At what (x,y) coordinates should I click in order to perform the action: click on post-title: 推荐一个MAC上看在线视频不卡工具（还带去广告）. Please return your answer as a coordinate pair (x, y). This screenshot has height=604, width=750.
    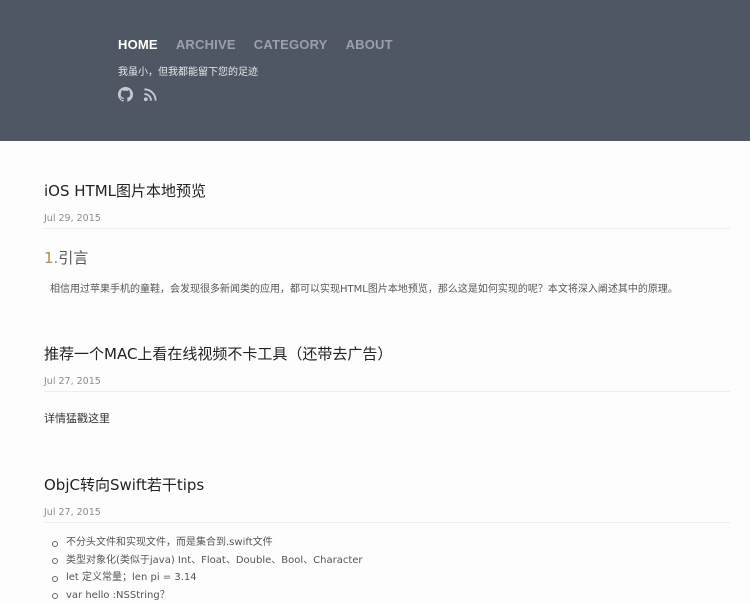
    Looking at the image, I should click on (387, 353).